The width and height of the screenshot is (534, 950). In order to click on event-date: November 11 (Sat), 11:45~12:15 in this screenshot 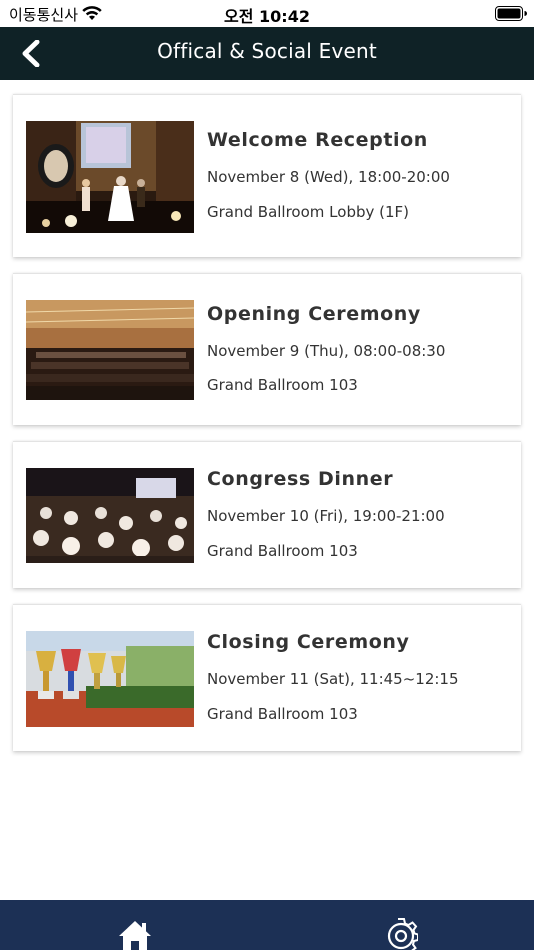, I will do `click(333, 679)`.